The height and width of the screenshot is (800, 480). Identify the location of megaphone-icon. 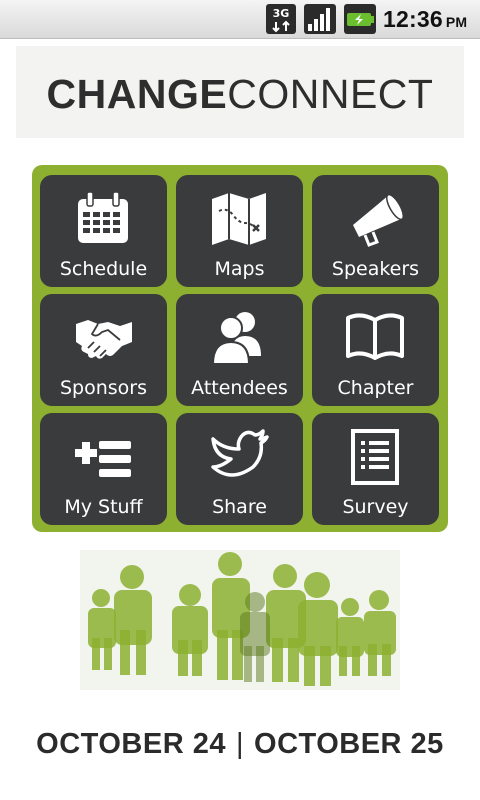
(378, 220).